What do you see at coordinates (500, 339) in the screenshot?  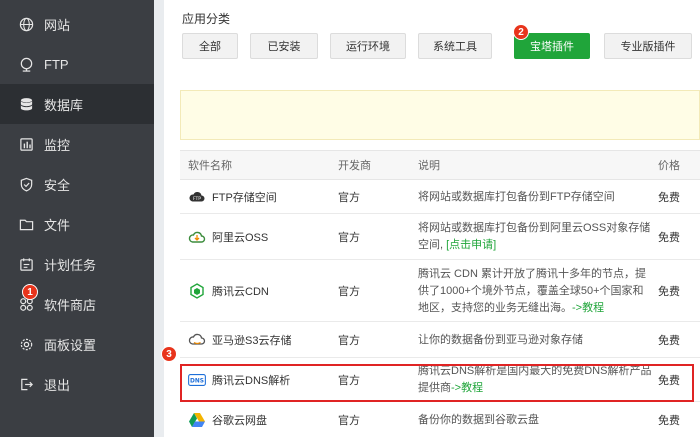 I see `plugin-description: 让你的数据备份到亚马逊对象存储` at bounding box center [500, 339].